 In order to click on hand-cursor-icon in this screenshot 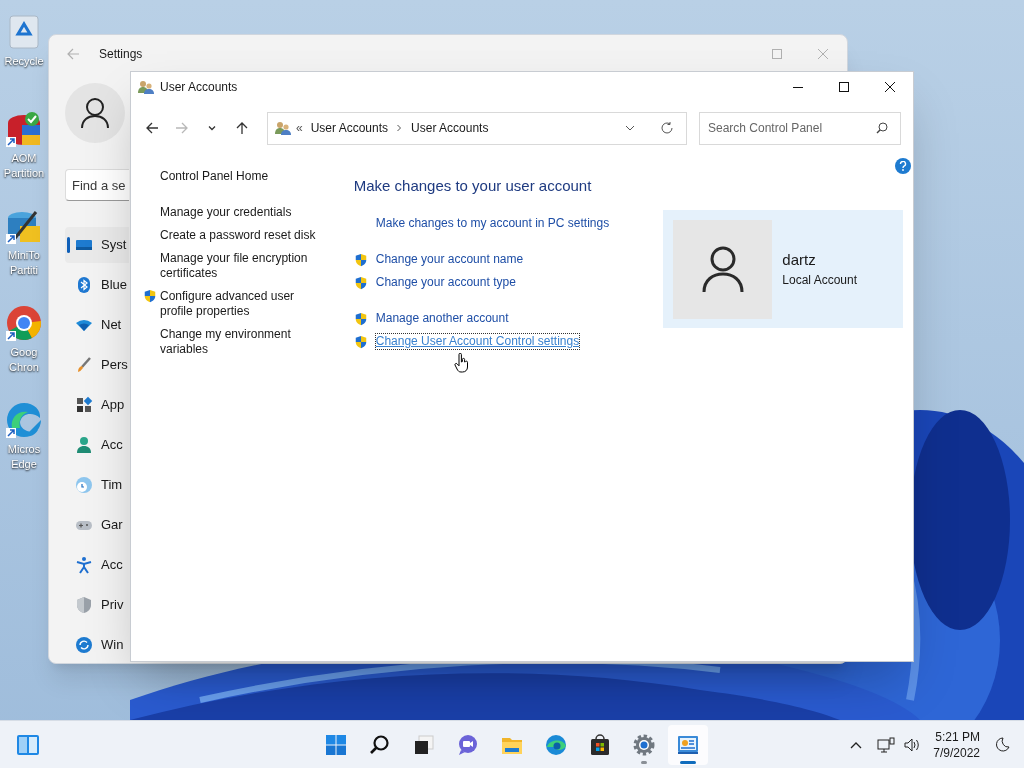, I will do `click(462, 363)`.